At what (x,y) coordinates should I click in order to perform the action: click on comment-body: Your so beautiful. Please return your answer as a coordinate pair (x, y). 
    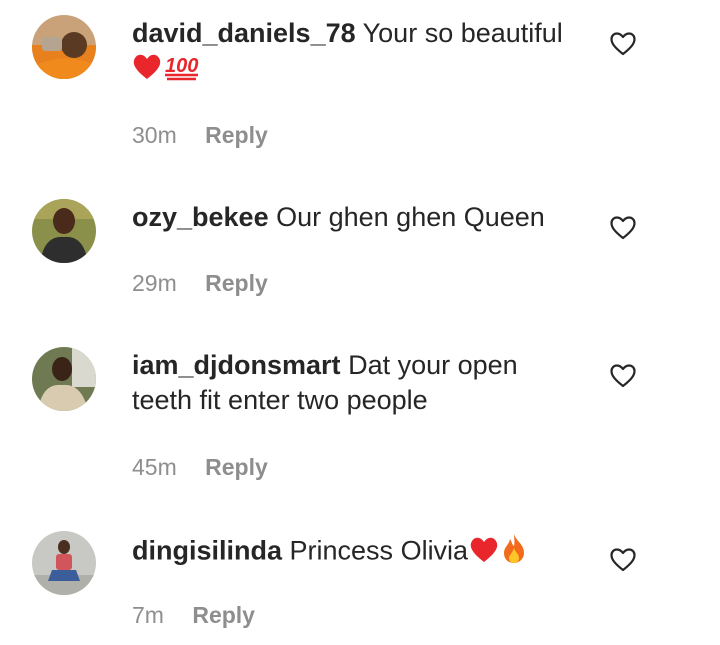
    Looking at the image, I should click on (462, 33).